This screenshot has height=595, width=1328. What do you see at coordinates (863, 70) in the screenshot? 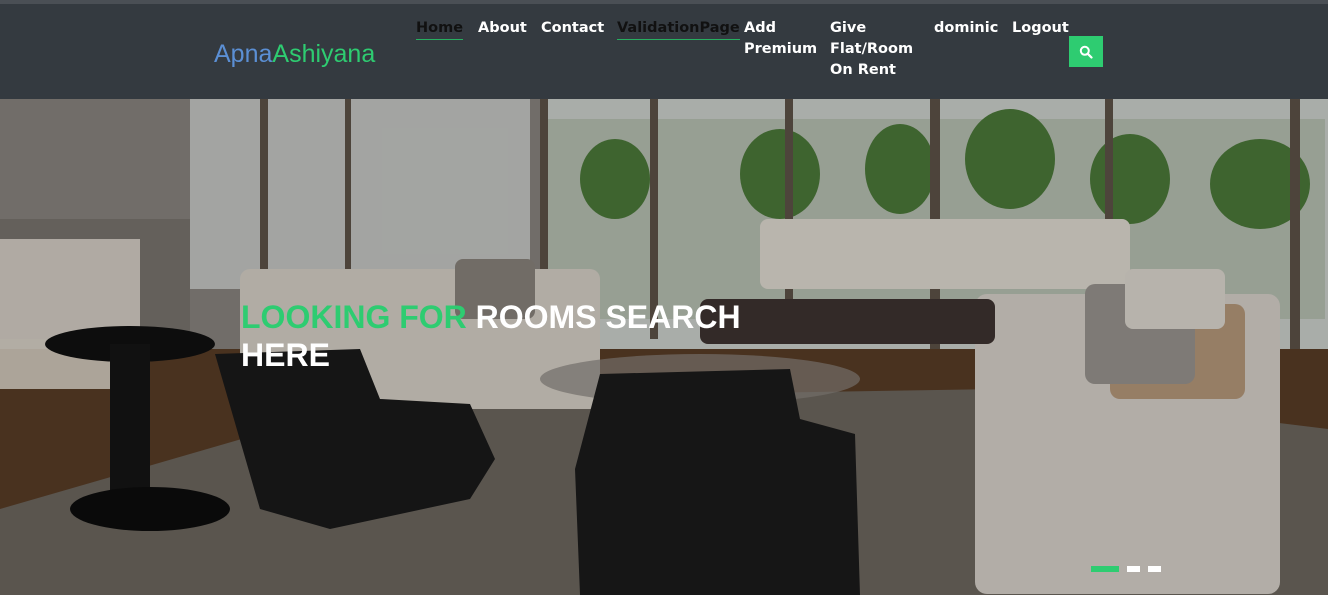
I see `nav-give-flat-line-3: On Rent` at bounding box center [863, 70].